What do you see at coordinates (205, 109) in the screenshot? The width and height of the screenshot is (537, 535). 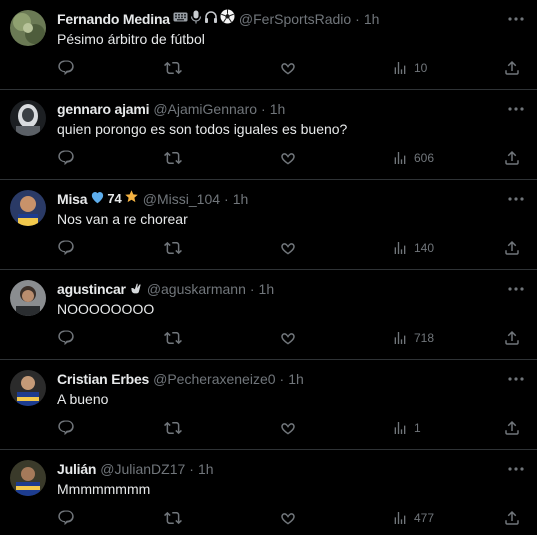 I see `user-handle: @AjamiGennaro` at bounding box center [205, 109].